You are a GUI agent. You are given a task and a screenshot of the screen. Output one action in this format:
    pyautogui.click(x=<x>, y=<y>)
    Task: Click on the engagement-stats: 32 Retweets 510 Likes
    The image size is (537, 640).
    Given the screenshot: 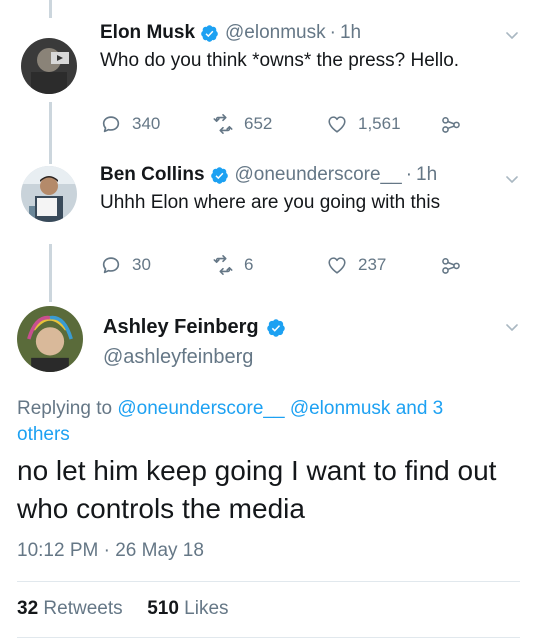 What is the action you would take?
    pyautogui.click(x=123, y=609)
    